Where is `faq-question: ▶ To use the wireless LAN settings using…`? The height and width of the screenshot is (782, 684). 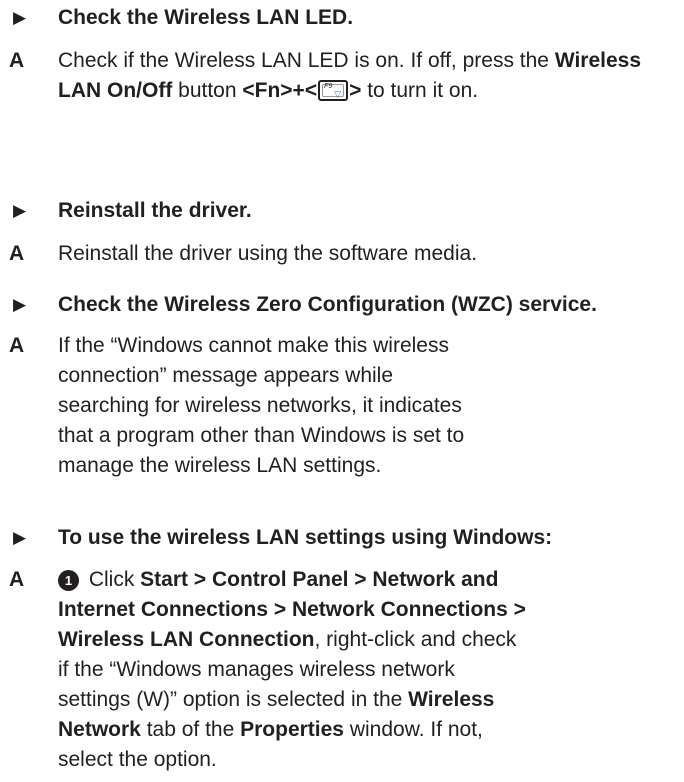
faq-question: ▶ To use the wireless LAN settings using… is located at coordinates (342, 538).